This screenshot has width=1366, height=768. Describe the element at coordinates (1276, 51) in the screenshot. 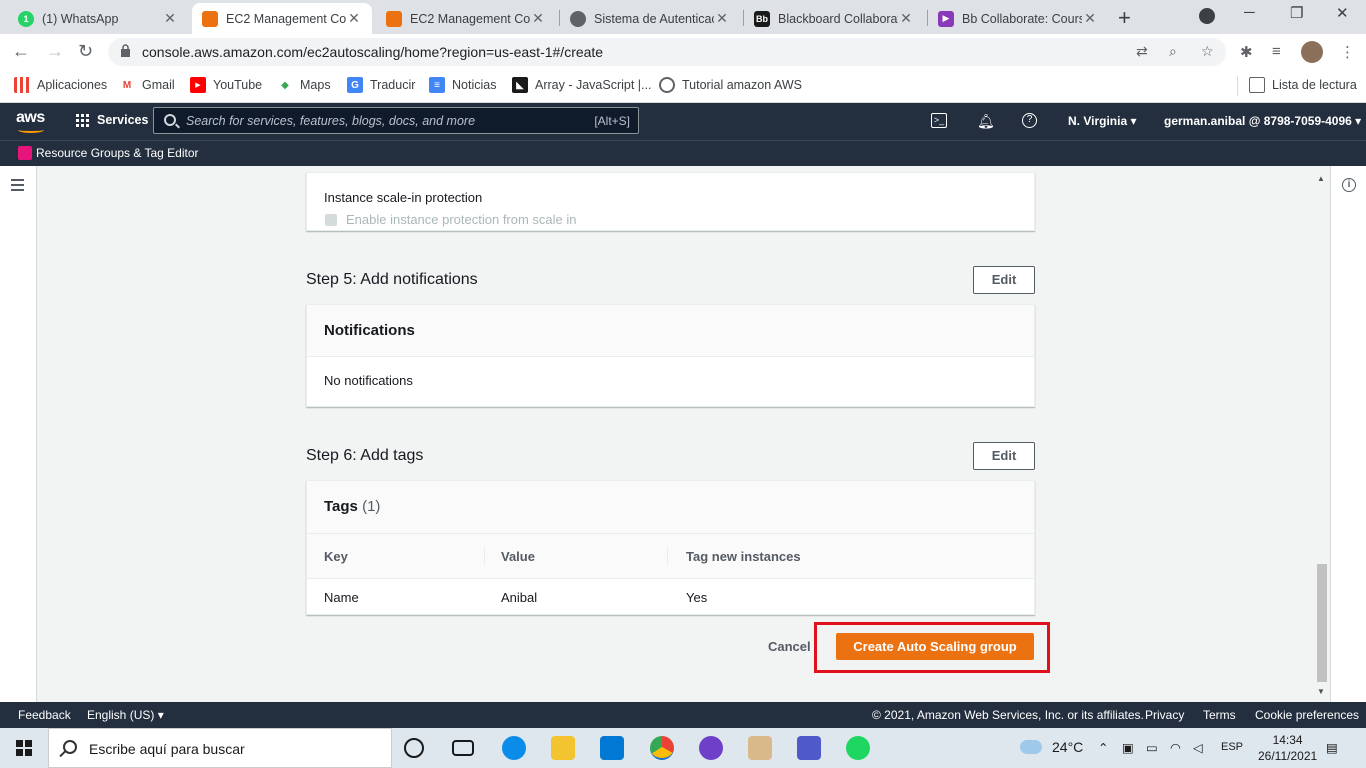

I see `media-icon: ≡` at that location.